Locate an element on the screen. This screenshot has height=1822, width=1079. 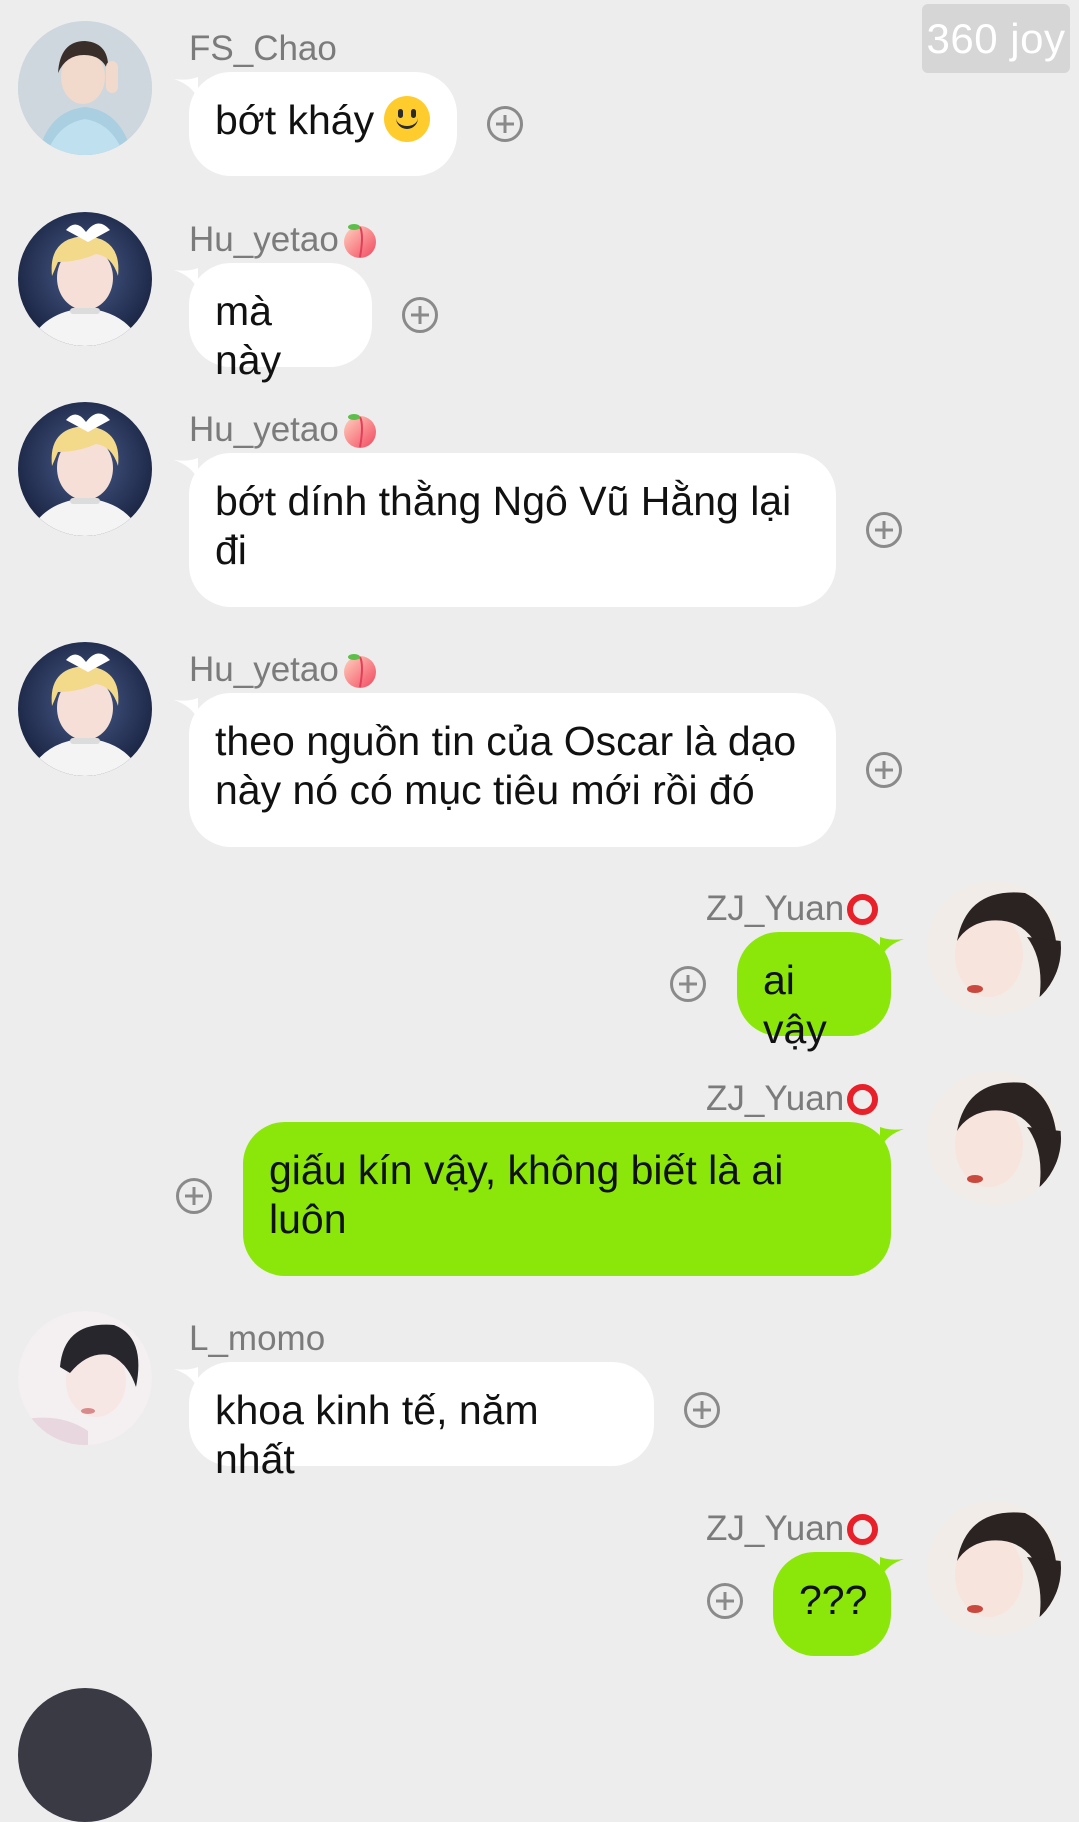
message-bubble: ??? is located at coordinates (832, 1604).